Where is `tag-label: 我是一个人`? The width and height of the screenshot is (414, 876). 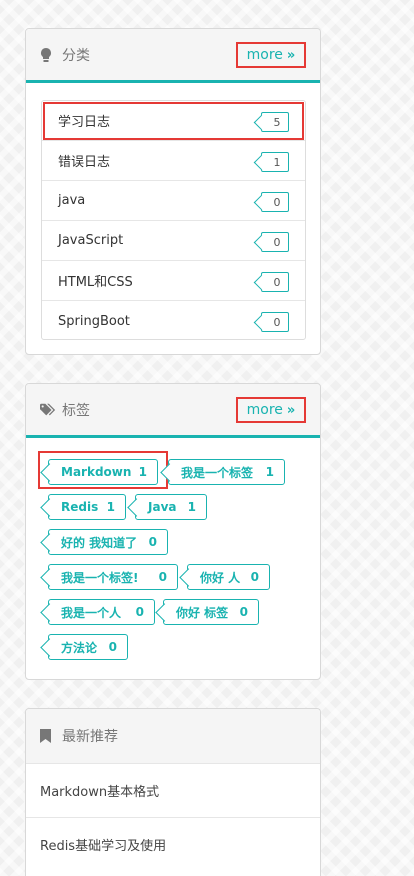 tag-label: 我是一个人 is located at coordinates (91, 612).